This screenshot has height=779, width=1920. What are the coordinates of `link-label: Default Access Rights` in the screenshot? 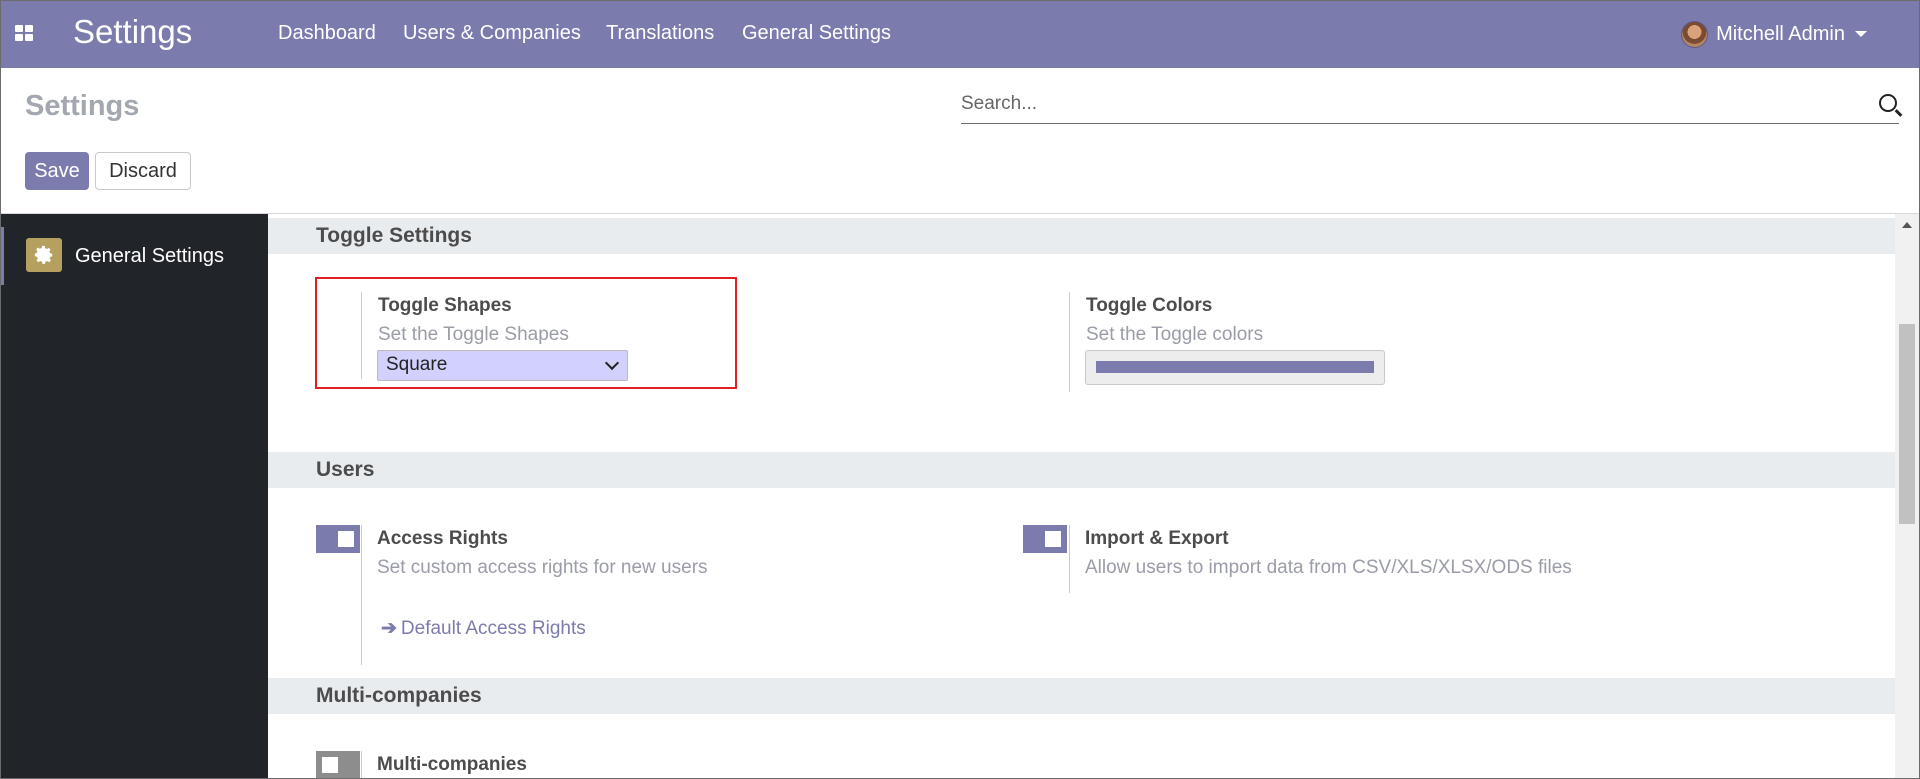 It's located at (493, 628).